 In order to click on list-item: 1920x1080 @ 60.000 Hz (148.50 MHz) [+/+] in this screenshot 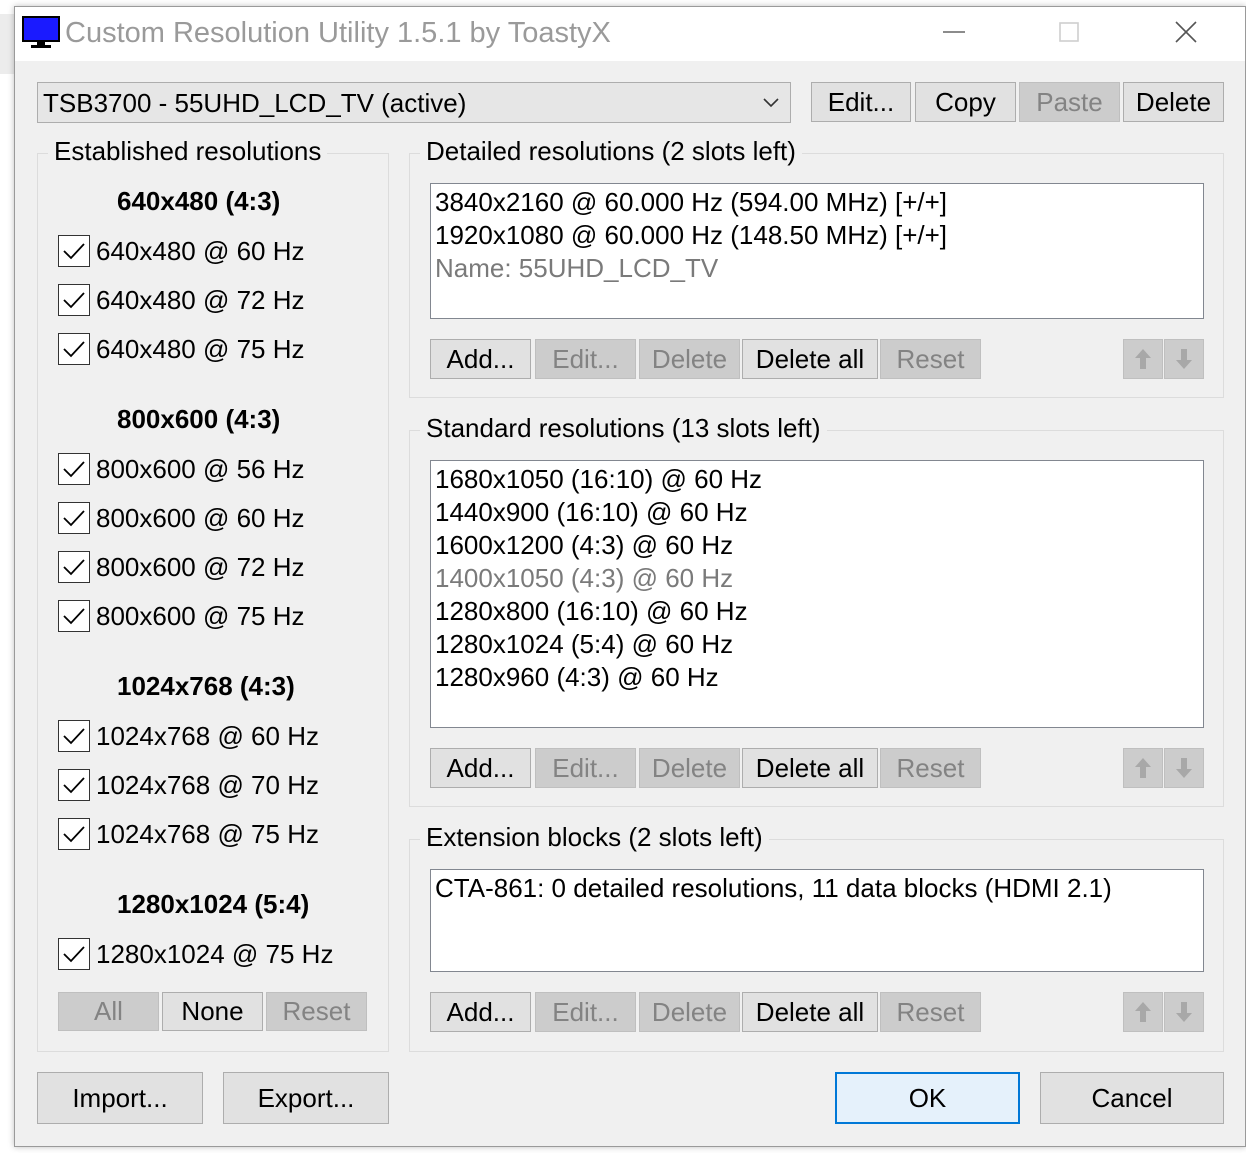, I will do `click(817, 235)`.